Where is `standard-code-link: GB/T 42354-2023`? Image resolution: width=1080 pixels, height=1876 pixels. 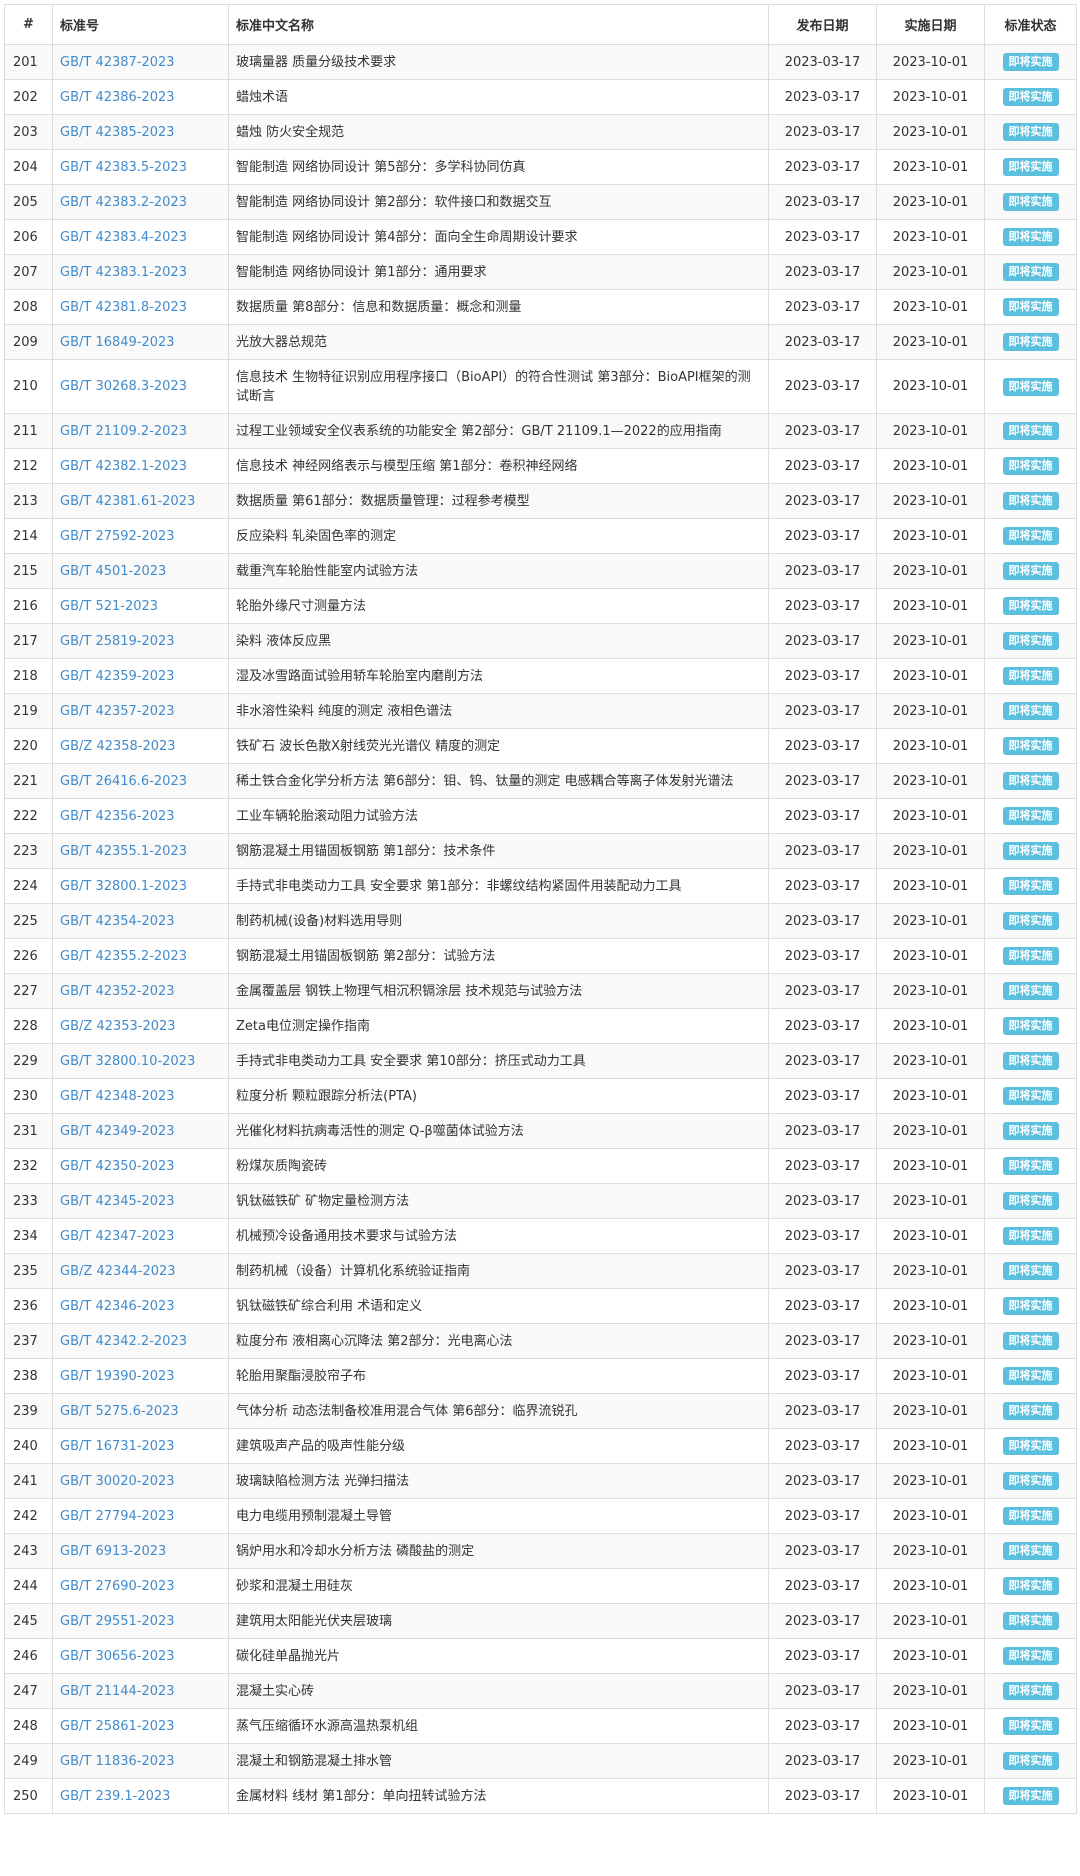
standard-code-link: GB/T 42354-2023 is located at coordinates (140, 921).